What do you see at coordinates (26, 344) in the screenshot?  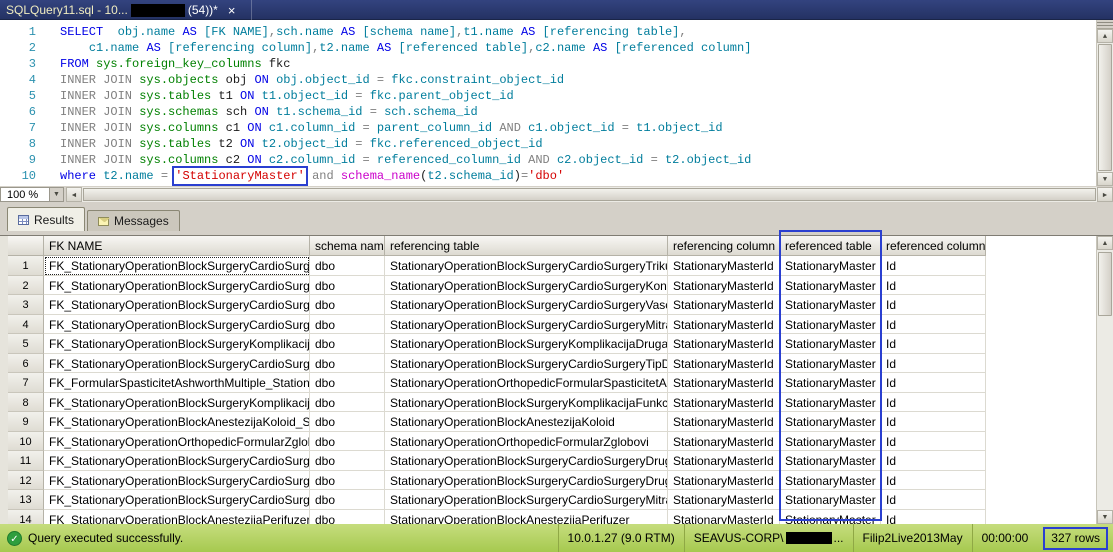 I see `row-number: 5` at bounding box center [26, 344].